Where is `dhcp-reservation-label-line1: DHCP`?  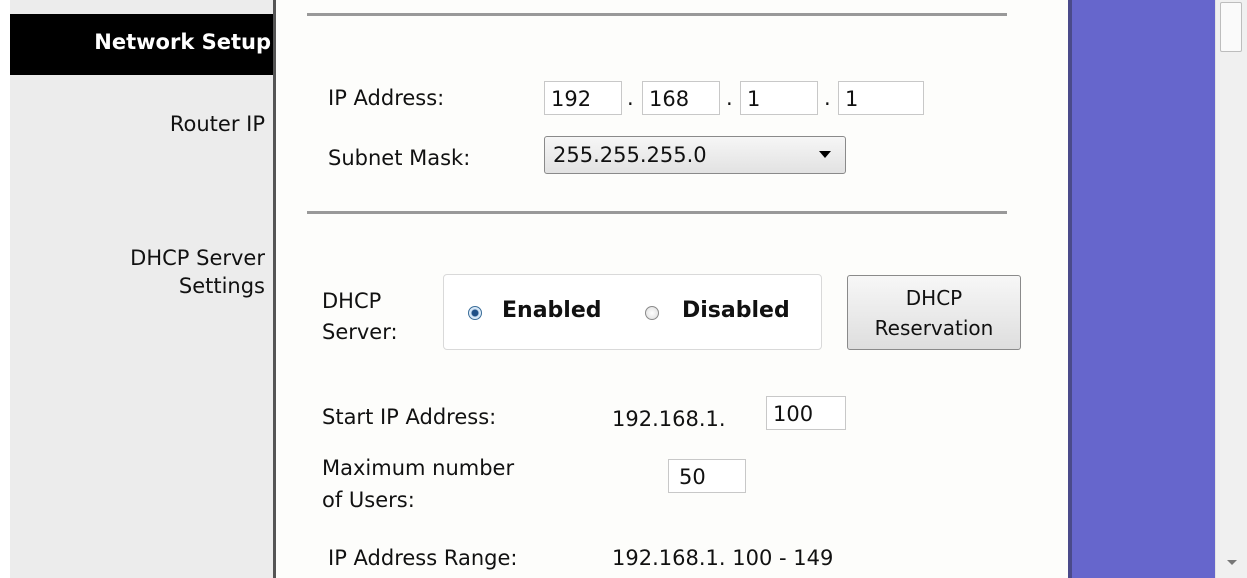
dhcp-reservation-label-line1: DHCP is located at coordinates (934, 298).